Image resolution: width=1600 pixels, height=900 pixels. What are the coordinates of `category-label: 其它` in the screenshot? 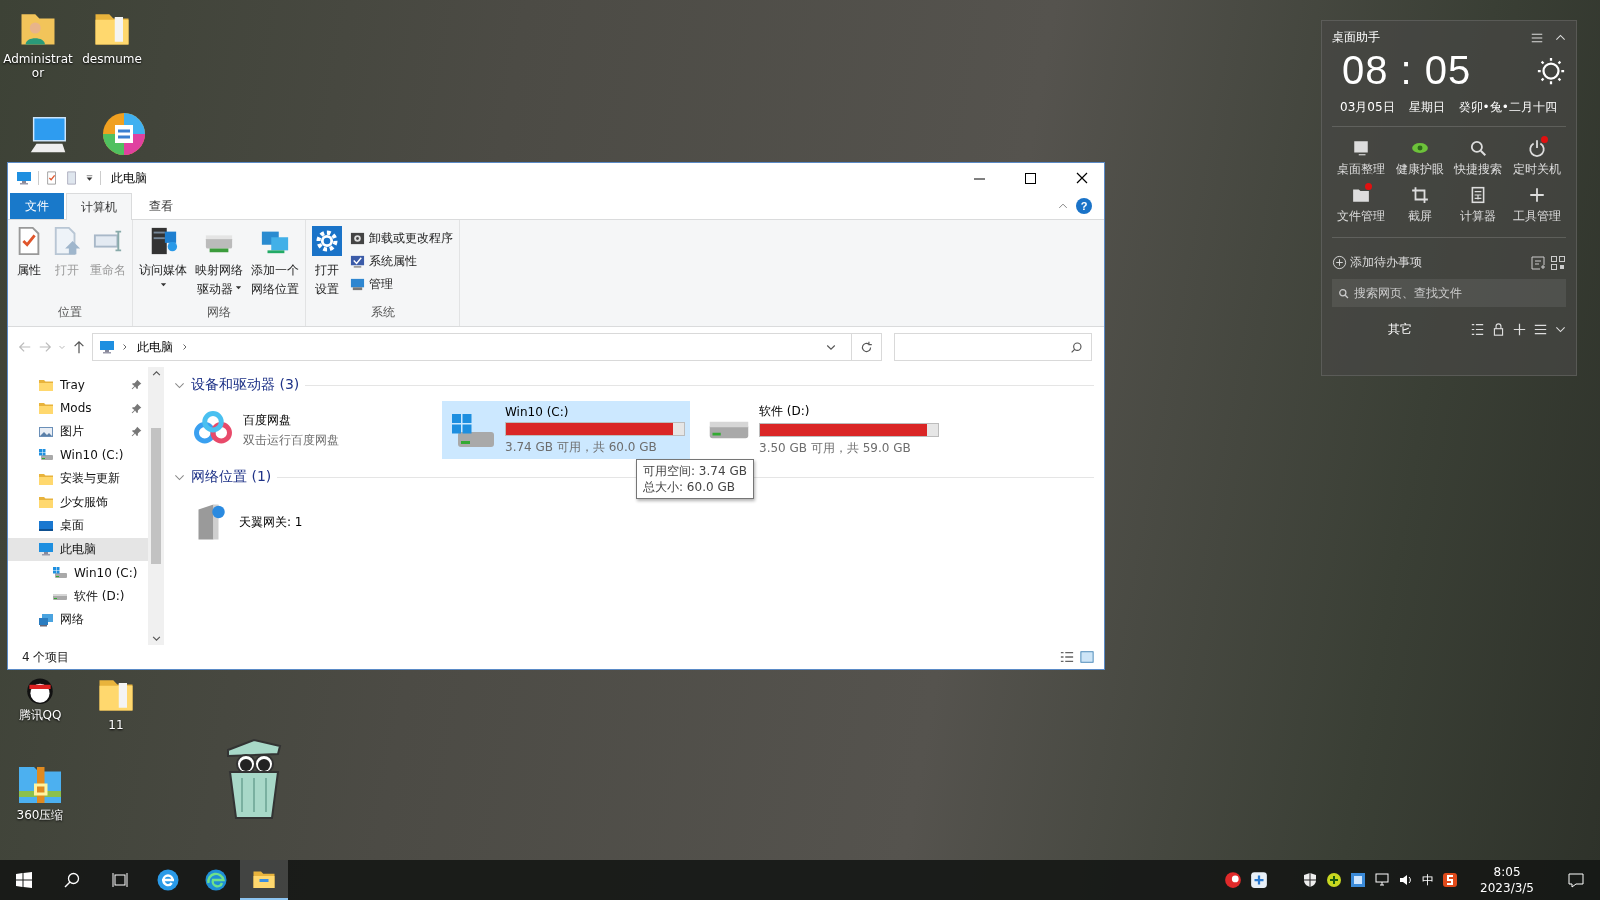 It's located at (1400, 329).